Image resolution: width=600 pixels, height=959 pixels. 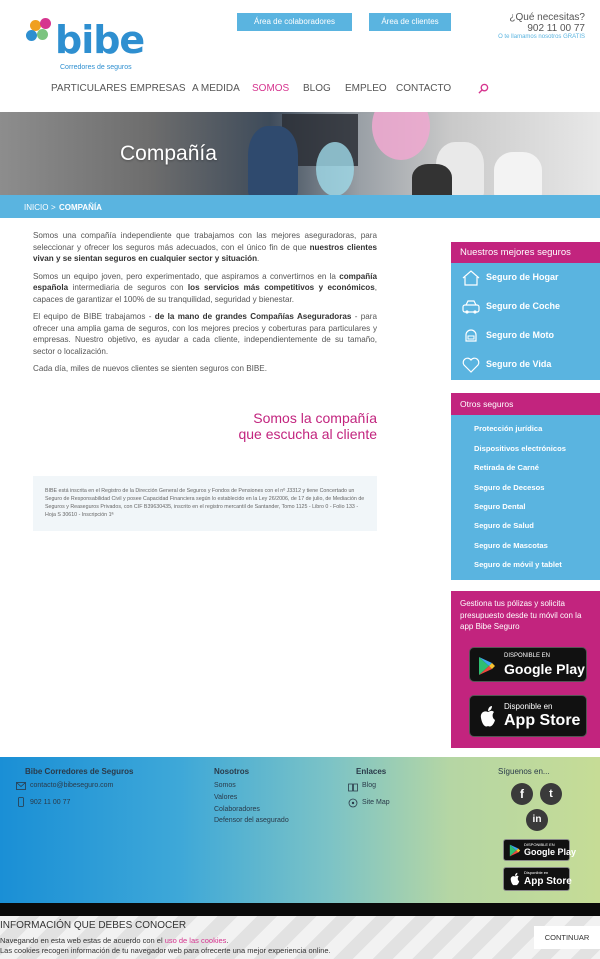 I want to click on footer-phone: 902 11 00 77, so click(x=50, y=802).